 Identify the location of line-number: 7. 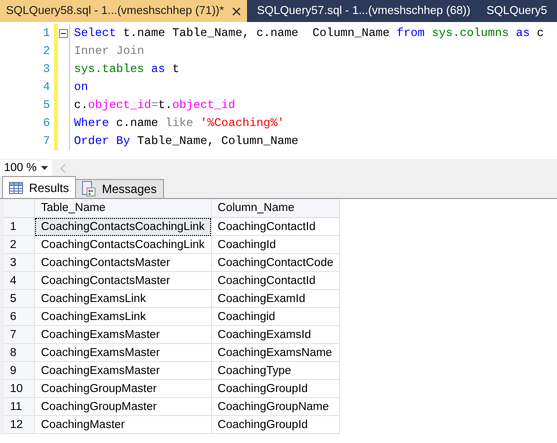
(46, 141).